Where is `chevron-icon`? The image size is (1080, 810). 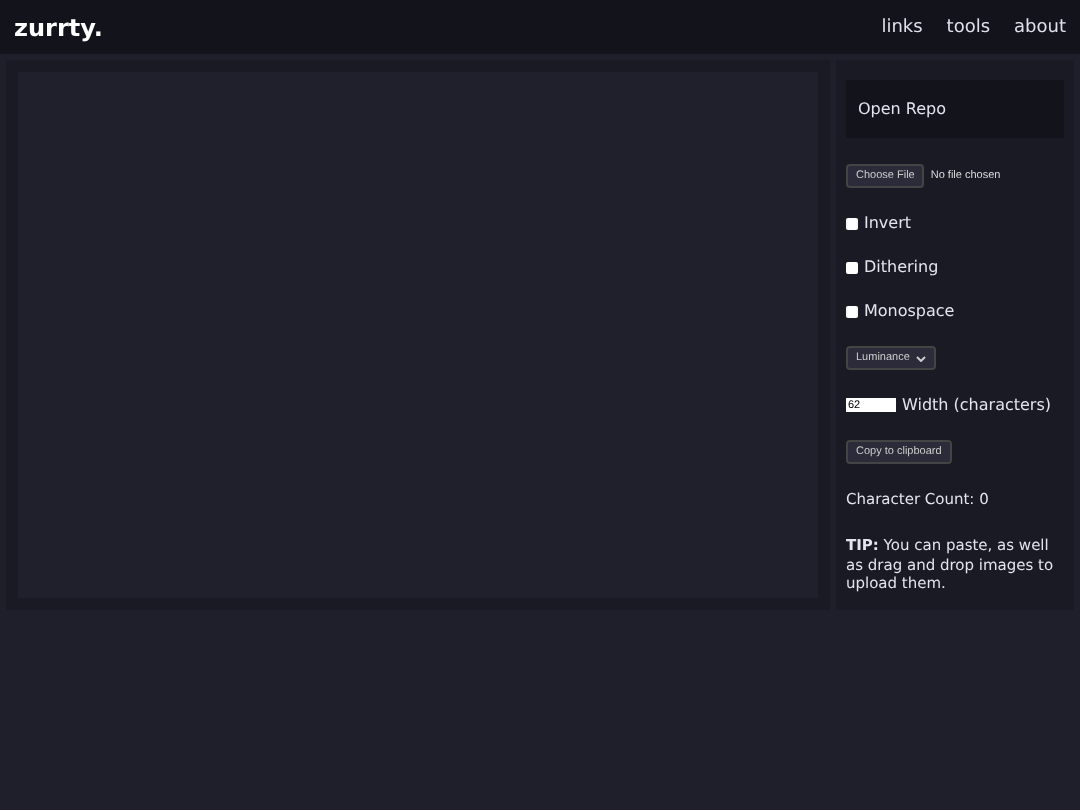 chevron-icon is located at coordinates (920, 358).